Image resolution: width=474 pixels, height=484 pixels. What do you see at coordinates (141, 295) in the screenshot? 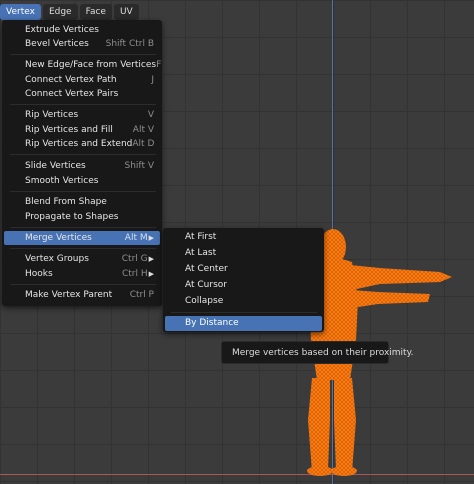
I see `menu-item-shortcut: Ctrl P` at bounding box center [141, 295].